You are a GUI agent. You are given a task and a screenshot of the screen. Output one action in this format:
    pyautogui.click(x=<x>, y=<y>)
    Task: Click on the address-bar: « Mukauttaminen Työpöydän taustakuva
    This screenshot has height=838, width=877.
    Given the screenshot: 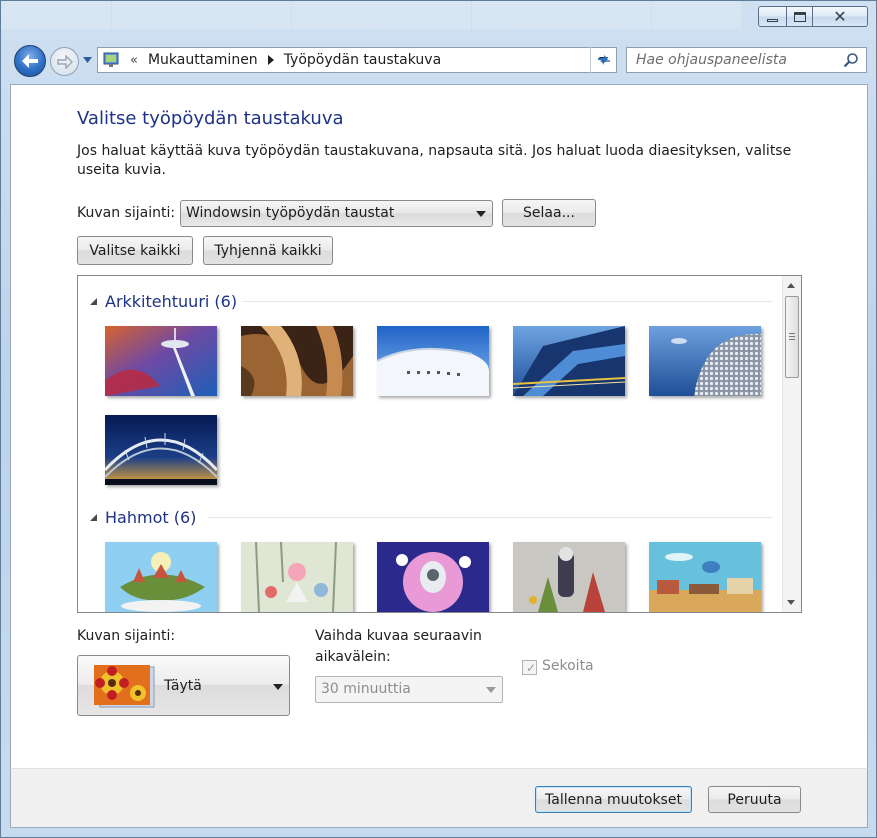 What is the action you would take?
    pyautogui.click(x=357, y=60)
    